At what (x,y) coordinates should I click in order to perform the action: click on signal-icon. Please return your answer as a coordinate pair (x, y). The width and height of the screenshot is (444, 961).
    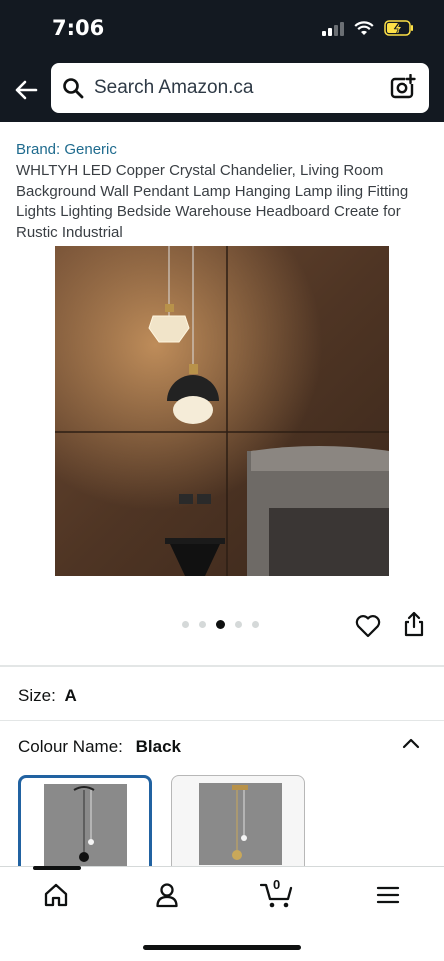
    Looking at the image, I should click on (333, 28).